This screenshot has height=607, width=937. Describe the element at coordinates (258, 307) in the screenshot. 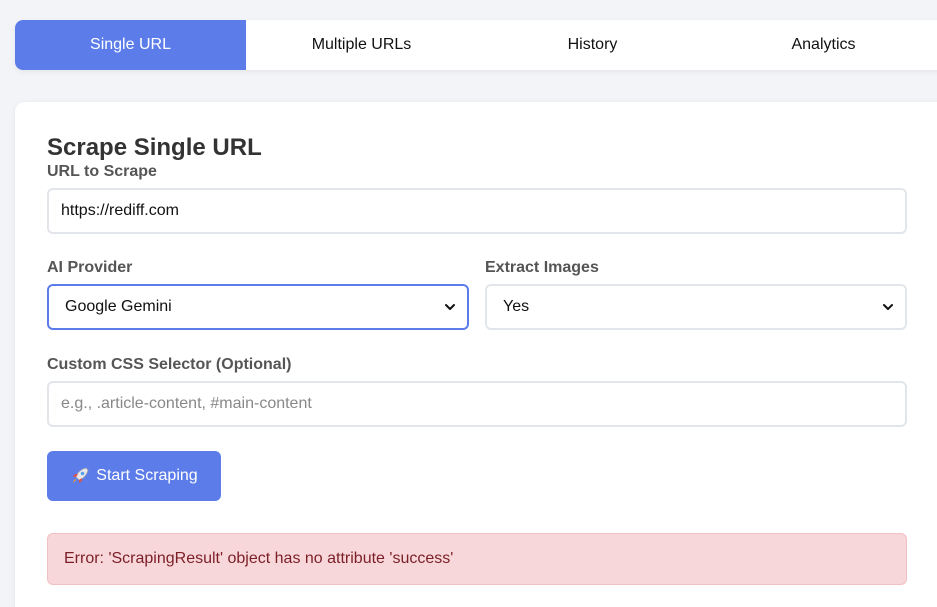

I see `ai-provider-select: Google Gemini` at that location.